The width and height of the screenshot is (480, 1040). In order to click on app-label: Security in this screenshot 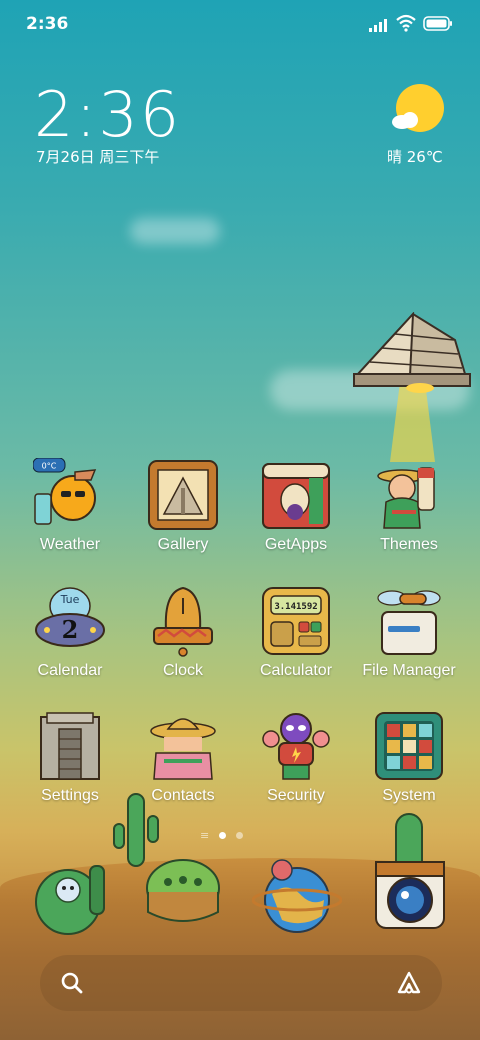, I will do `click(296, 795)`.